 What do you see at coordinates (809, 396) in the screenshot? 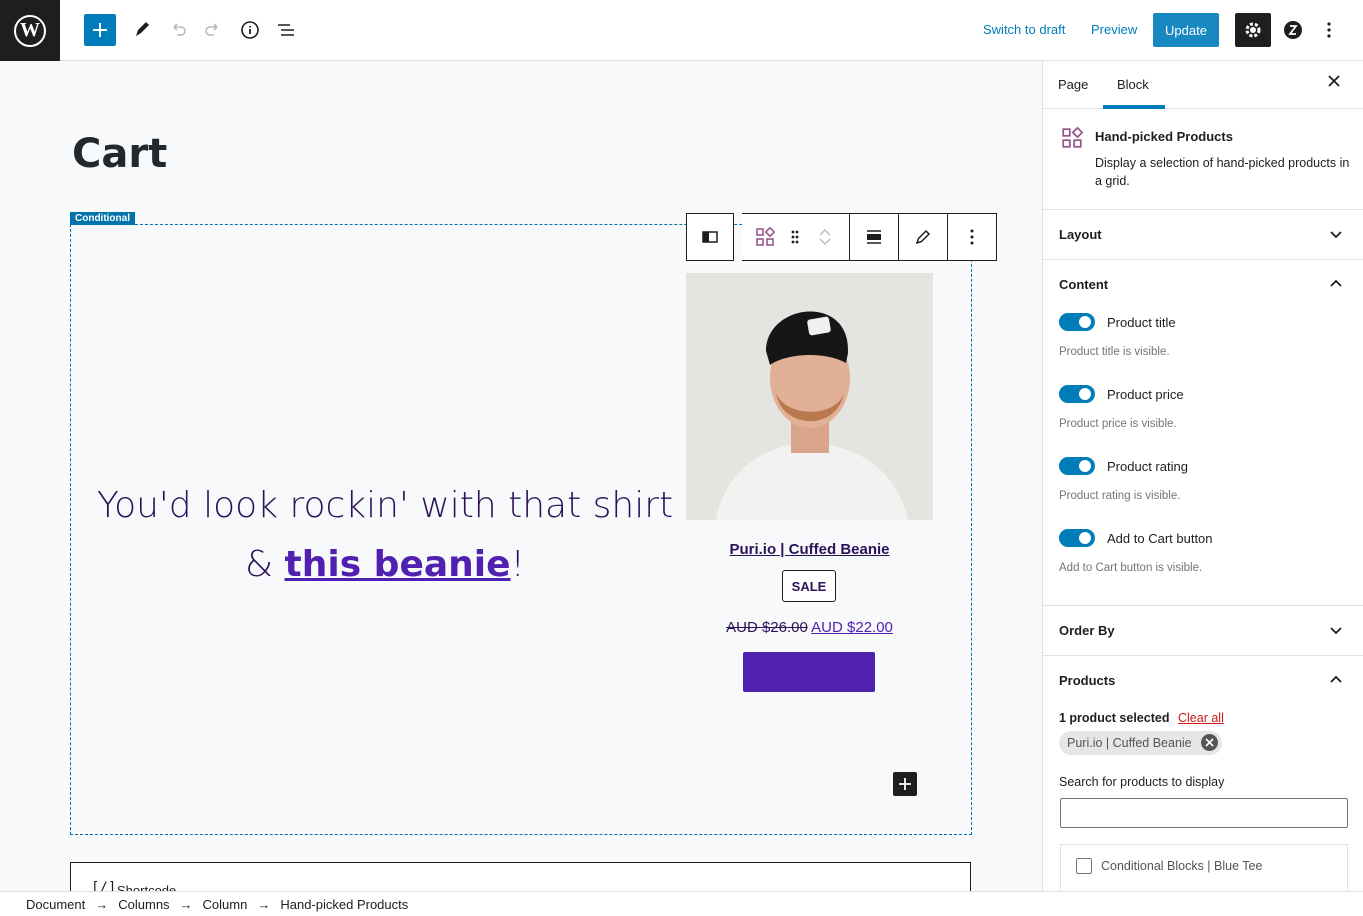
I see `product-image` at bounding box center [809, 396].